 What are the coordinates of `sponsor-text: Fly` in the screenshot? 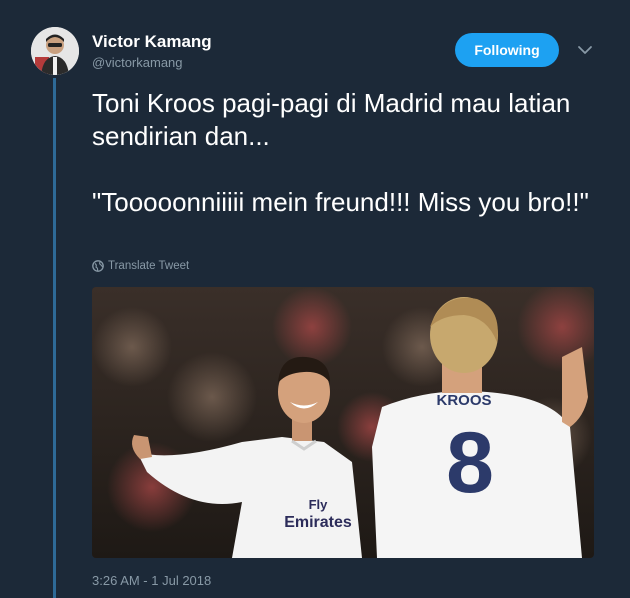 It's located at (319, 504).